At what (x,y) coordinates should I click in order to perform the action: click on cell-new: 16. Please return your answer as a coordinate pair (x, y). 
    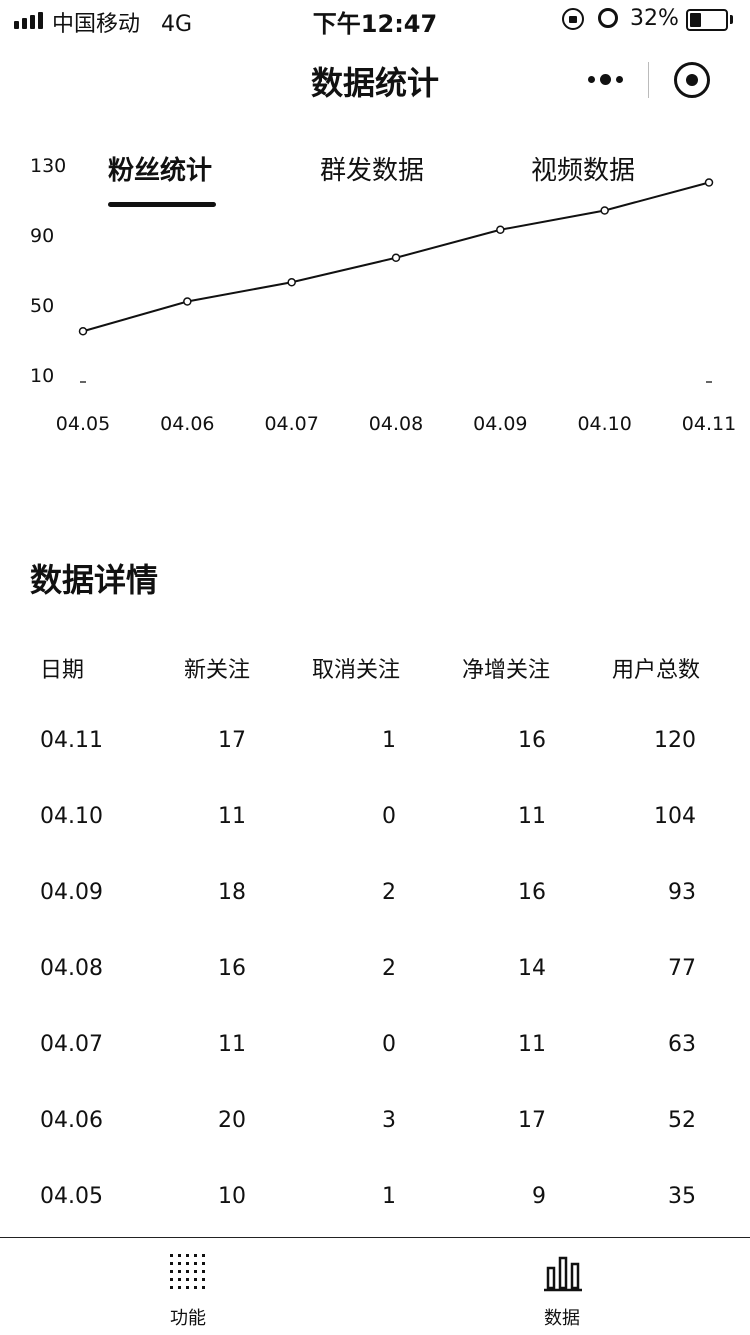
    Looking at the image, I should click on (232, 968).